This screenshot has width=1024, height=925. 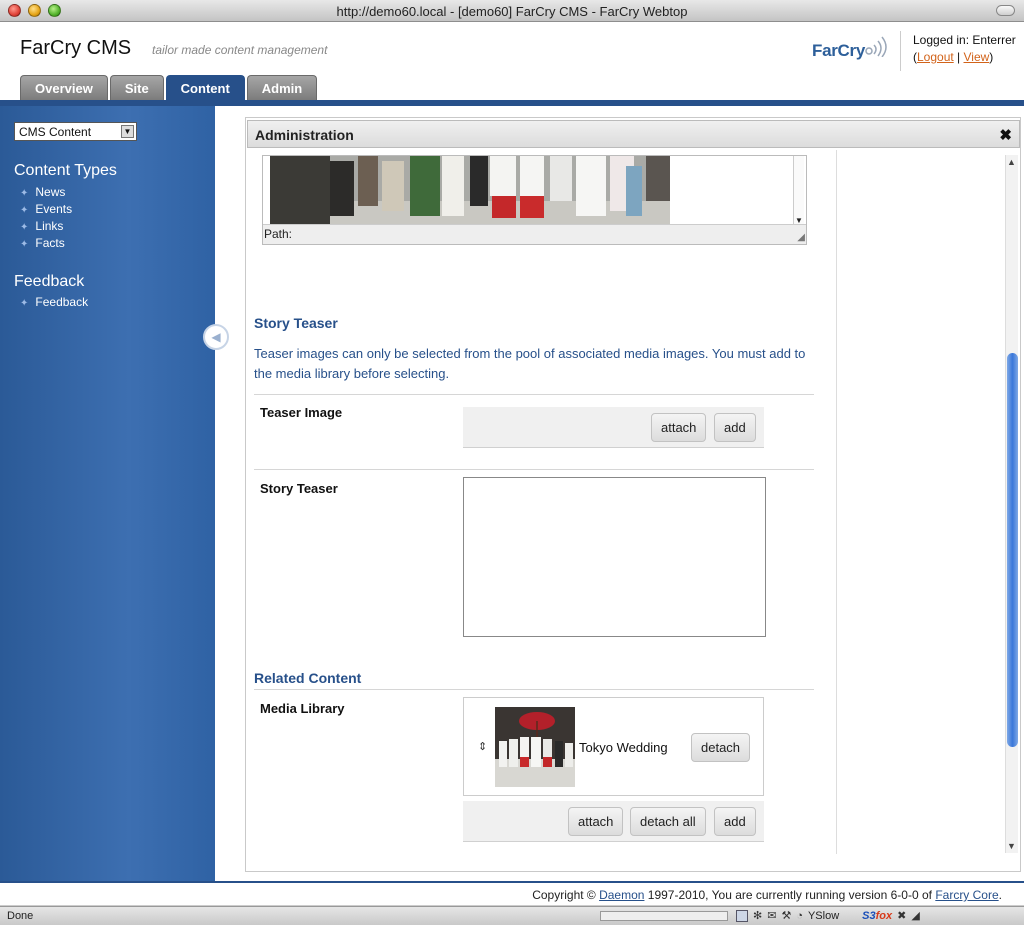 I want to click on yslow-label: YSlow, so click(x=823, y=916).